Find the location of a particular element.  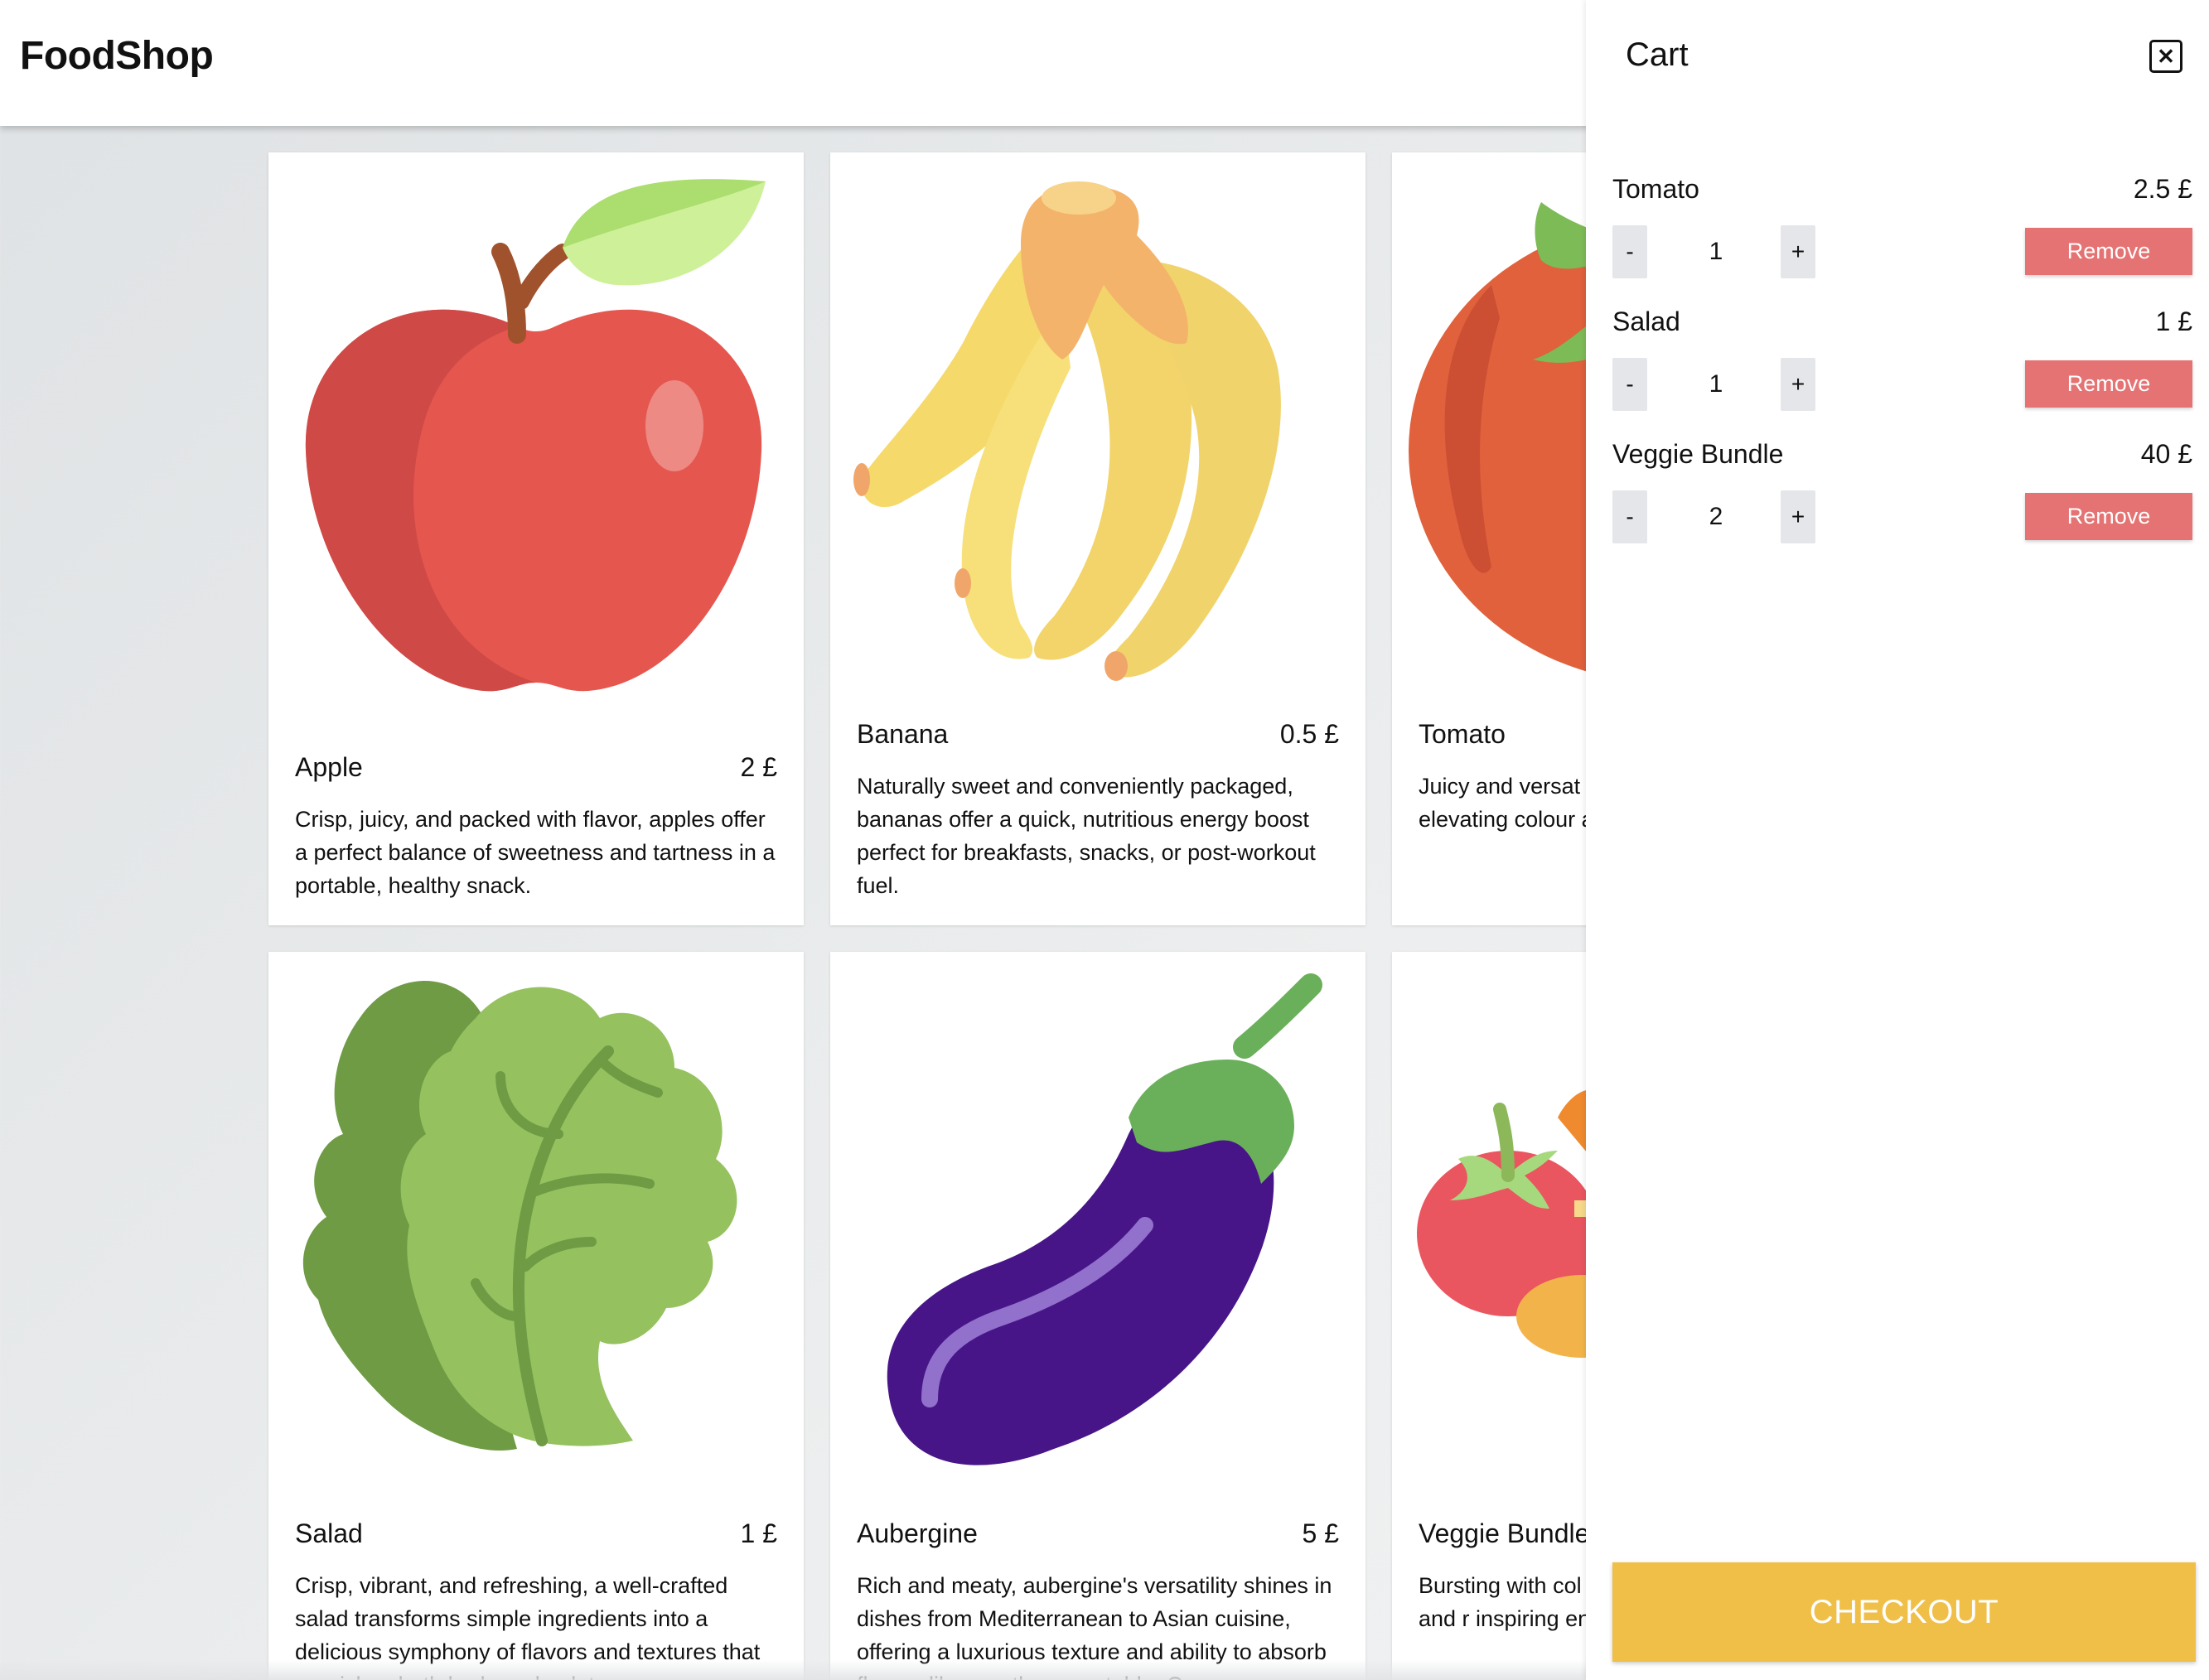

product-price: 0.5 £ is located at coordinates (1309, 734).